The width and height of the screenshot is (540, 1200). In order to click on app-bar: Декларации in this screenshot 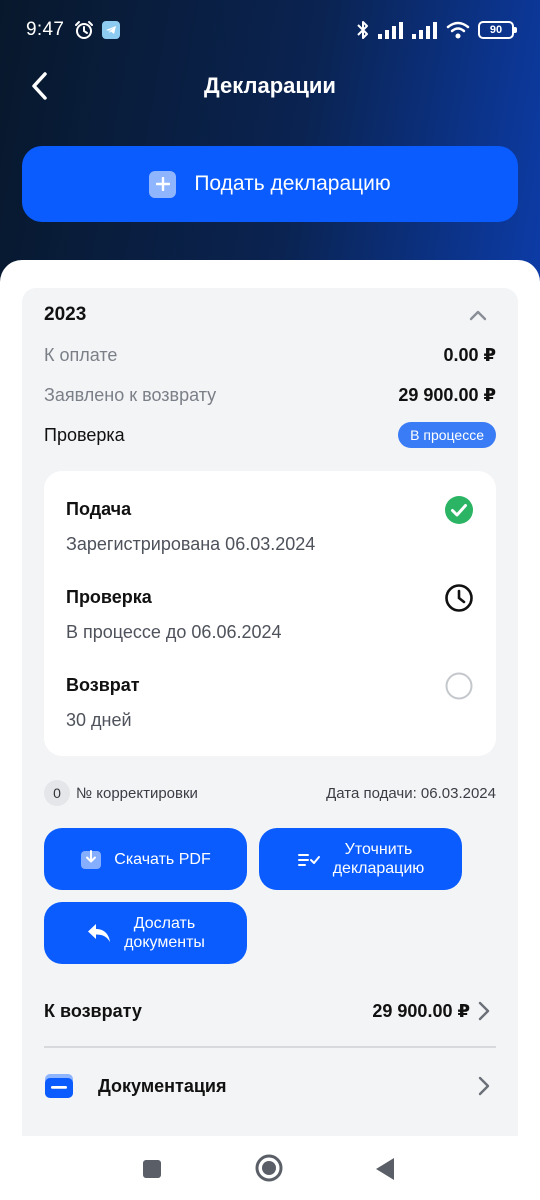, I will do `click(270, 86)`.